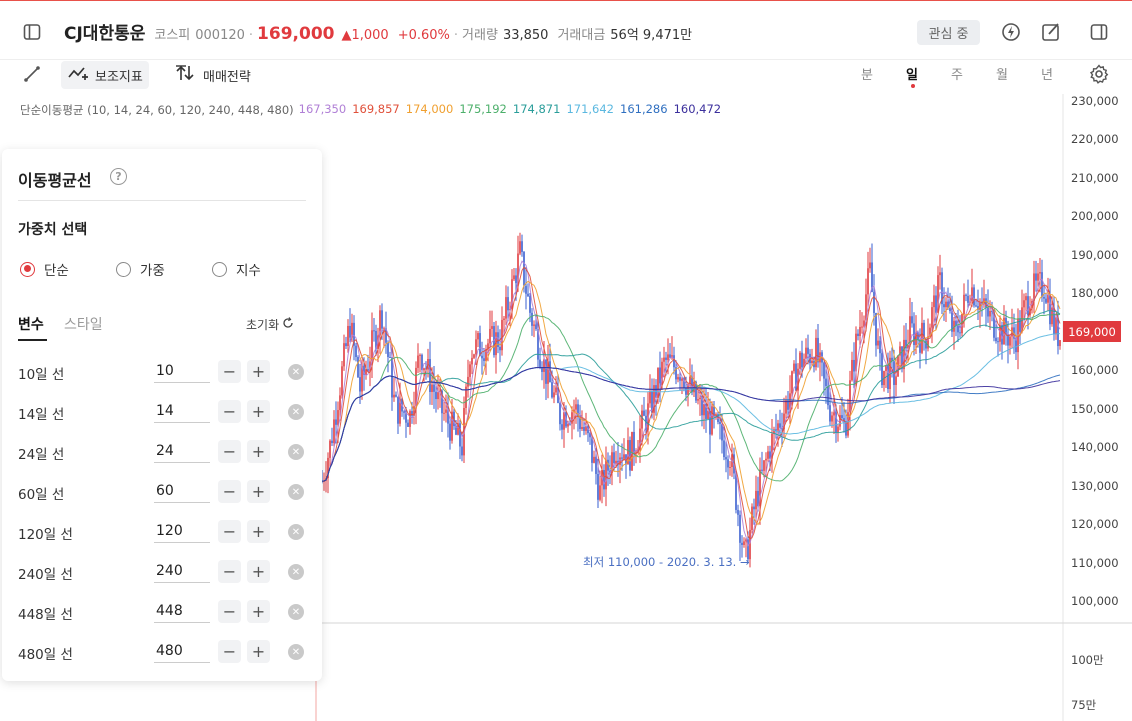  What do you see at coordinates (105, 75) in the screenshot?
I see `indicator-button: 보조지표` at bounding box center [105, 75].